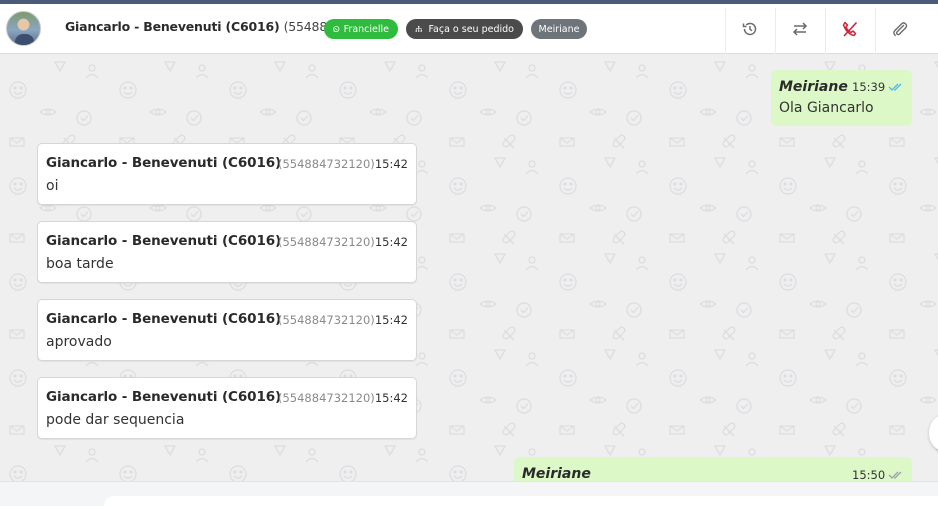 The height and width of the screenshot is (506, 938). Describe the element at coordinates (869, 87) in the screenshot. I see `message-time: 15:39` at that location.